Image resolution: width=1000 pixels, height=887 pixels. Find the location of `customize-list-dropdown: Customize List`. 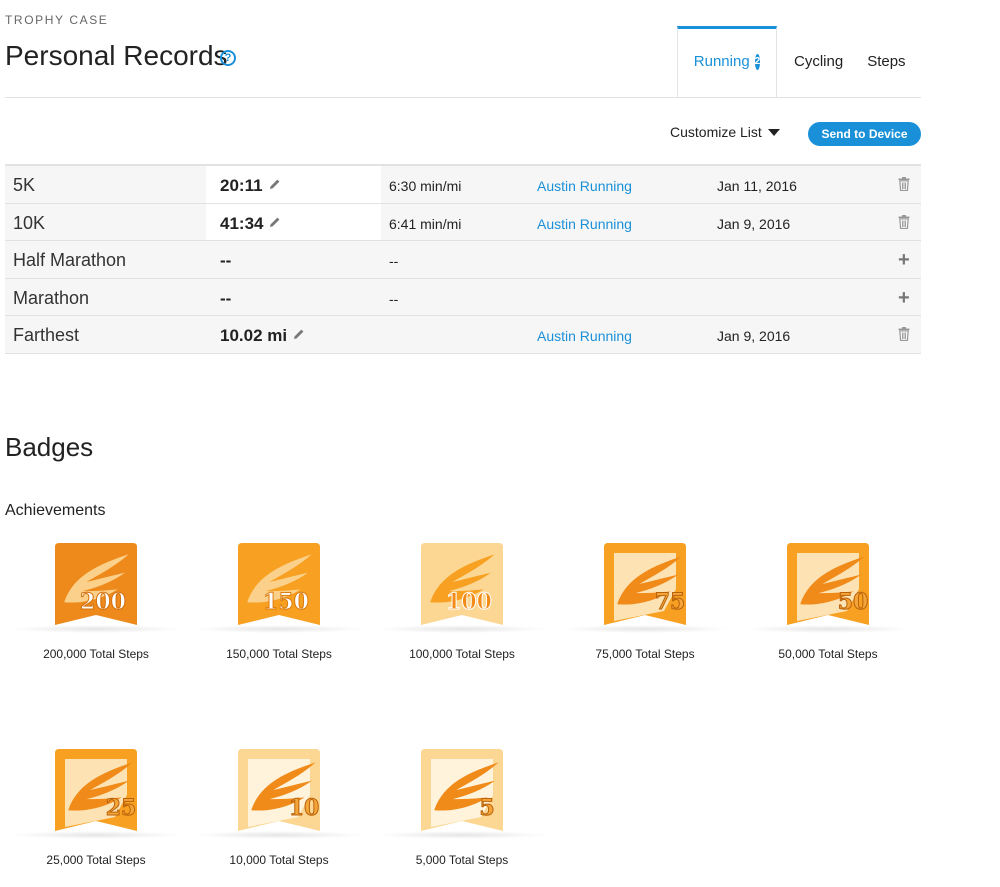

customize-list-dropdown: Customize List is located at coordinates (725, 132).